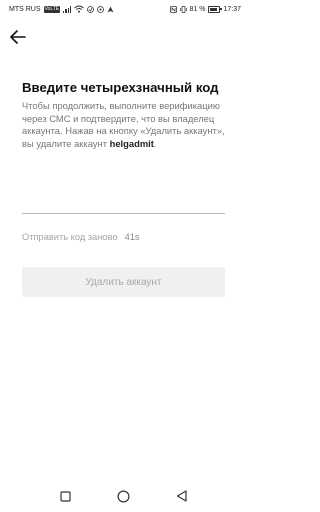 The height and width of the screenshot is (512, 320). Describe the element at coordinates (120, 87) in the screenshot. I see `page-title: Введите четырехзначный код` at that location.